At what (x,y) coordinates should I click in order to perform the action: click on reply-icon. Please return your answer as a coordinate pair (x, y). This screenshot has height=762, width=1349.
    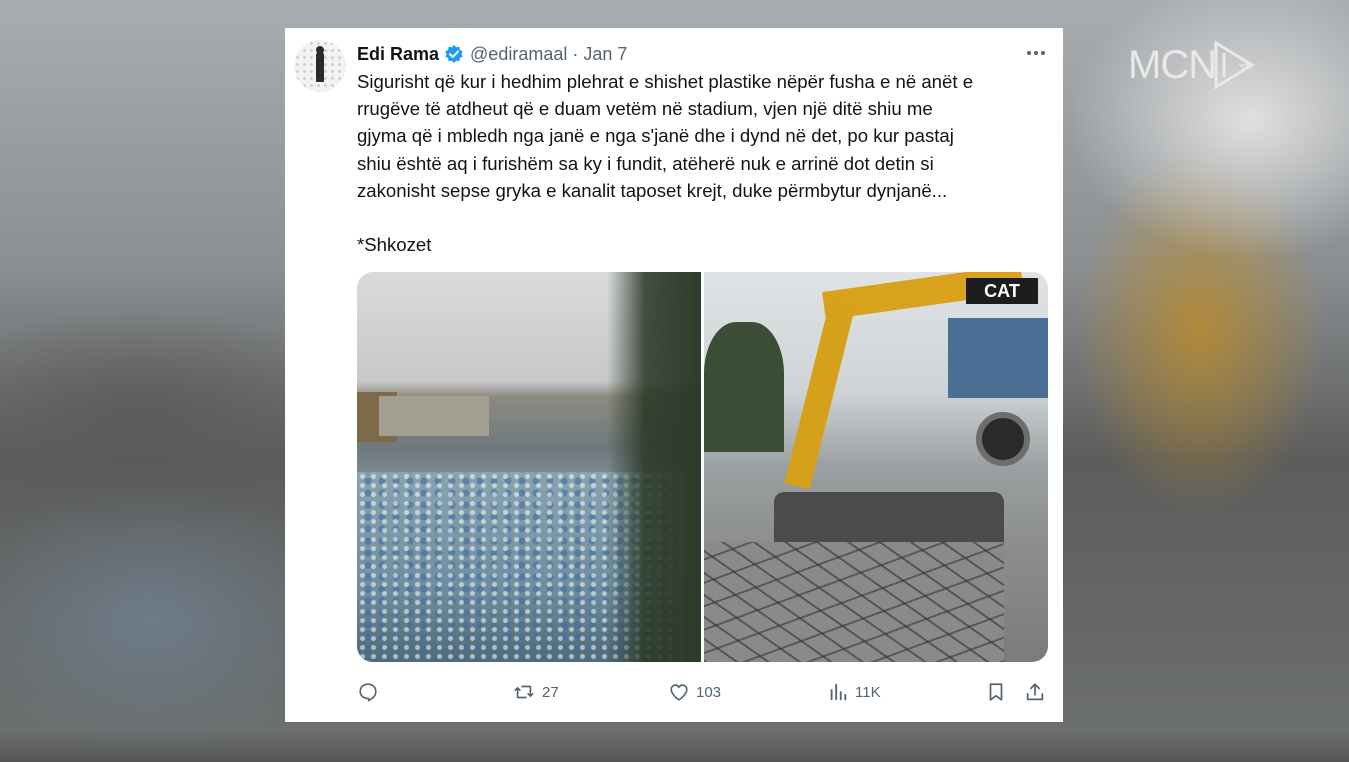
    Looking at the image, I should click on (368, 692).